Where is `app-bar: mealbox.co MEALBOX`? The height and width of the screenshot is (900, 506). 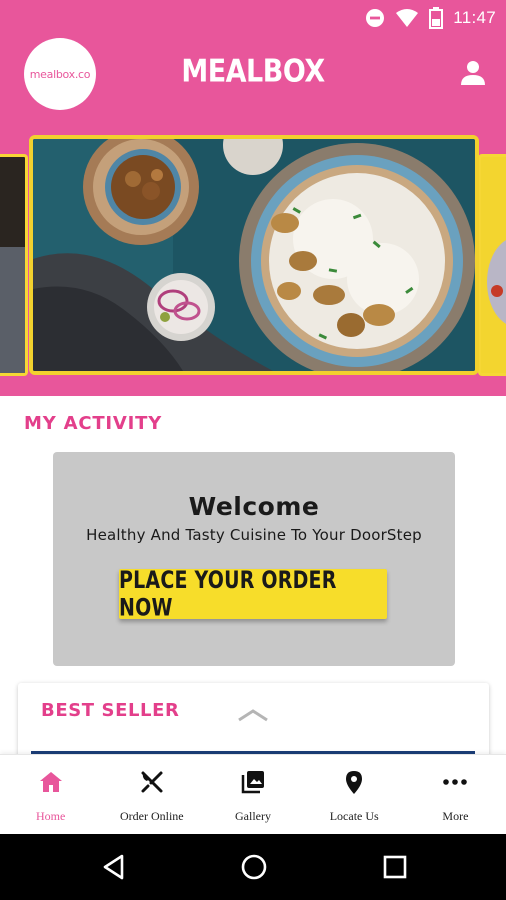
app-bar: mealbox.co MEALBOX is located at coordinates (253, 77).